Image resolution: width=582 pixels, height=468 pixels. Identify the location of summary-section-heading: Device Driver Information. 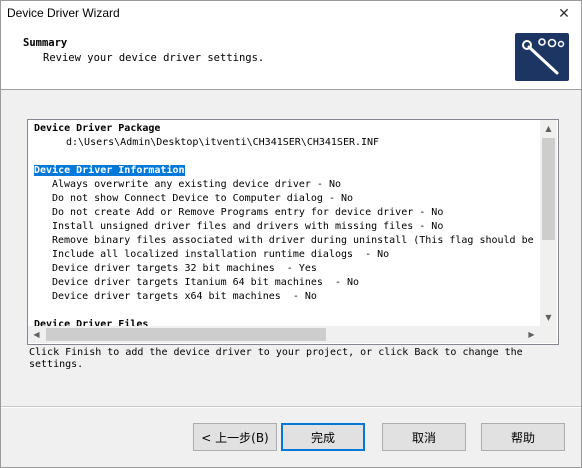
(109, 170).